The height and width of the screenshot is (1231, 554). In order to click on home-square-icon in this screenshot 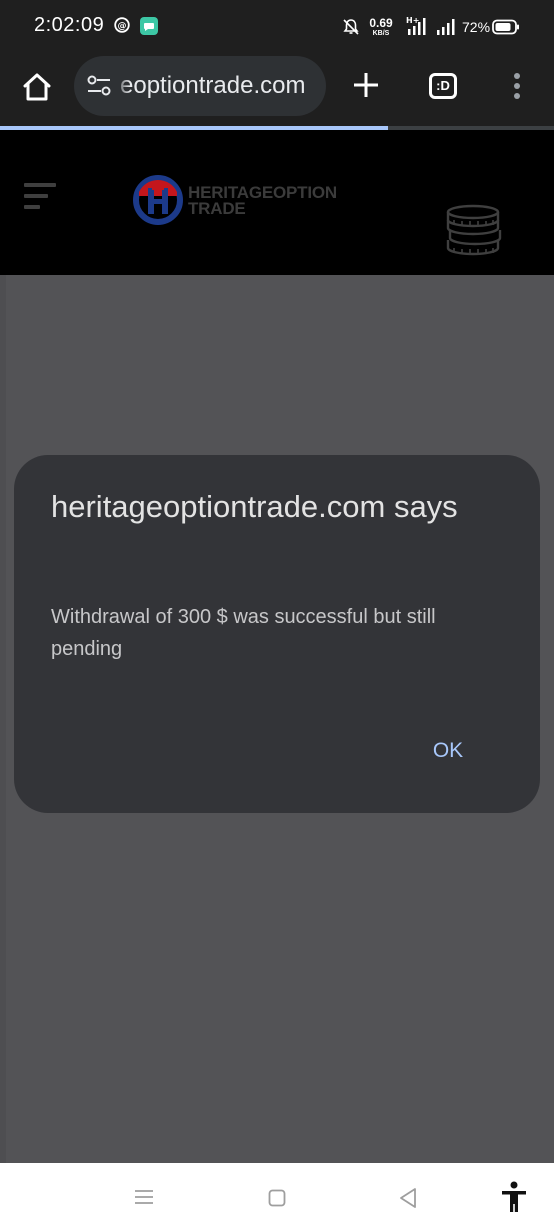, I will do `click(277, 1198)`.